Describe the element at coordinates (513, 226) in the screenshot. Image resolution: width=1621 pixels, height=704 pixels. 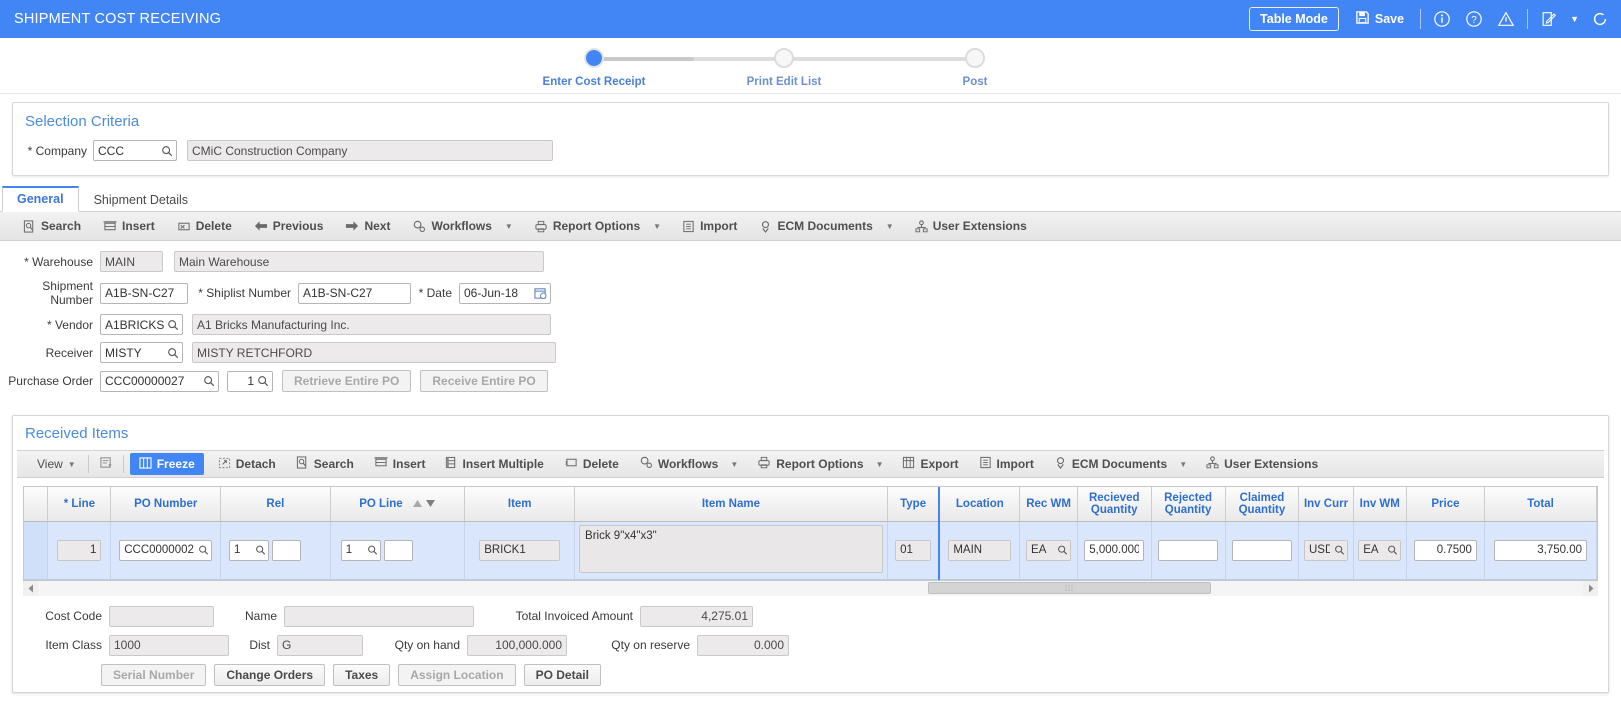
I see `workflows-dropdown-caret: ▼` at that location.